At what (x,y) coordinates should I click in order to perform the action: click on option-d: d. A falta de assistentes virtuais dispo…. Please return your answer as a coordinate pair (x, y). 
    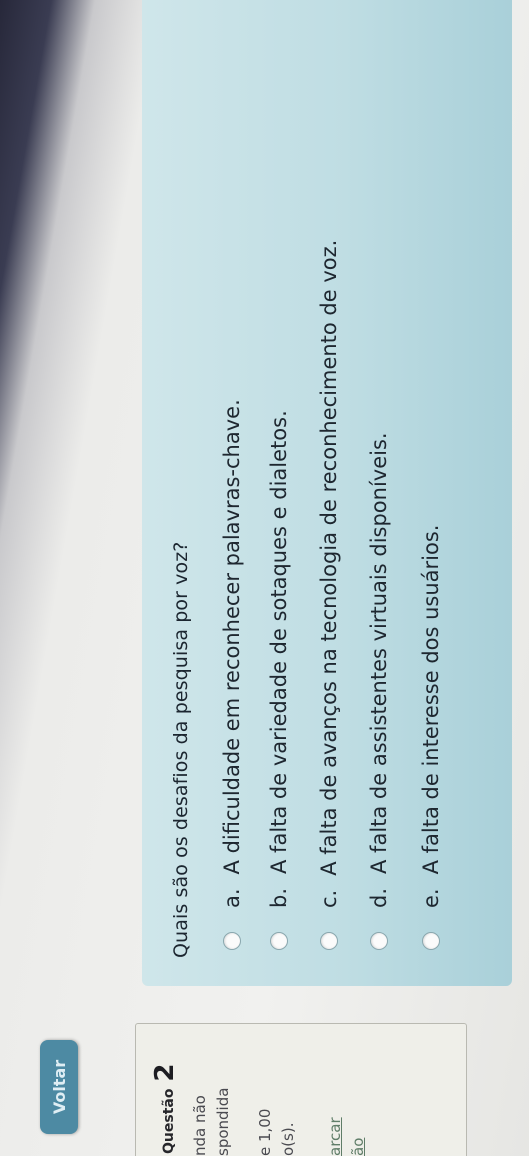
    Looking at the image, I should click on (379, 691).